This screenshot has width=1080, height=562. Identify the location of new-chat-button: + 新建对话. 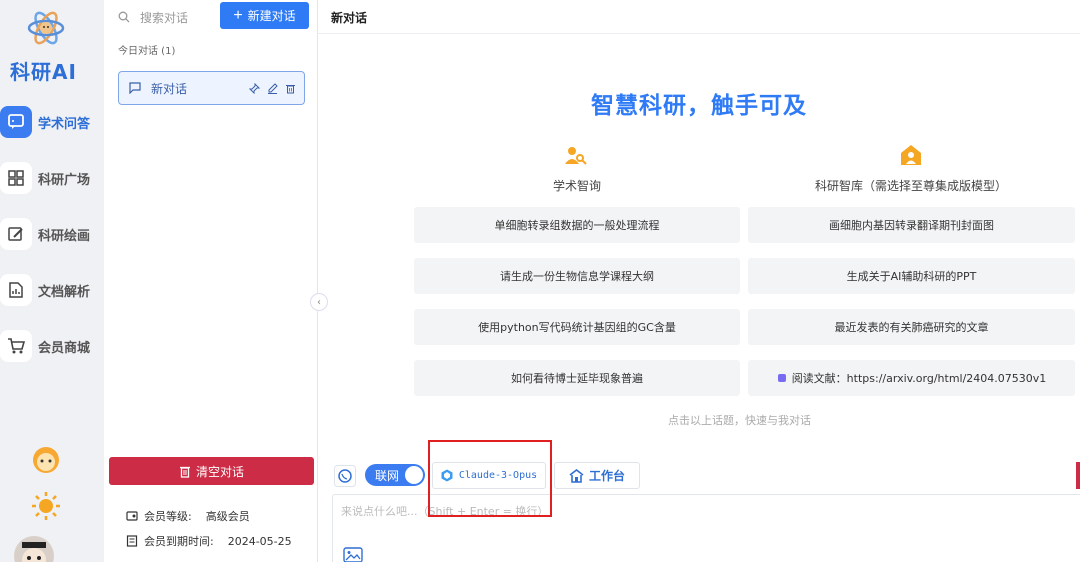
(264, 15).